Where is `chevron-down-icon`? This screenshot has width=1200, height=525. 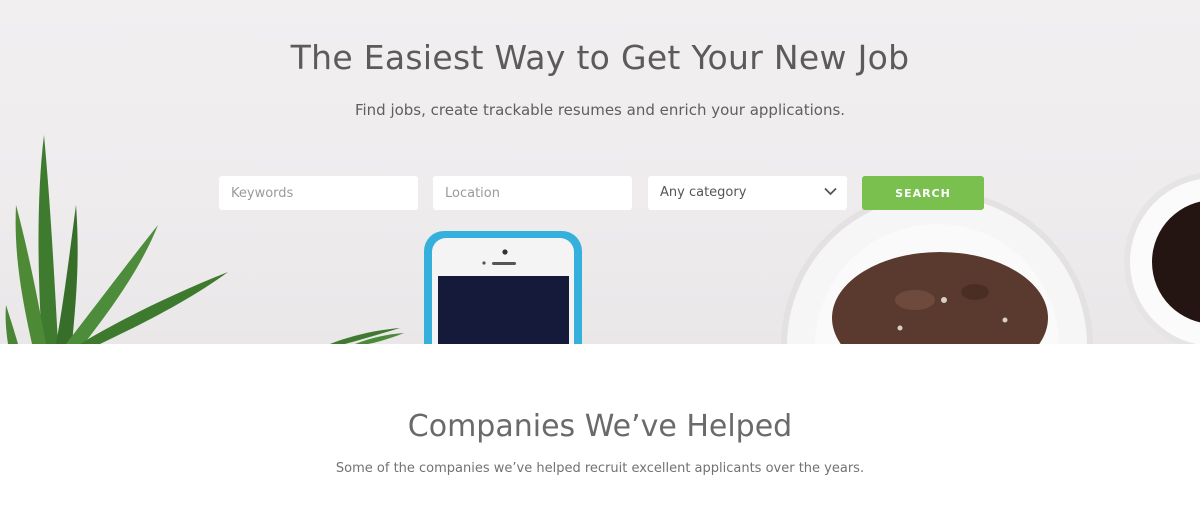 chevron-down-icon is located at coordinates (830, 191).